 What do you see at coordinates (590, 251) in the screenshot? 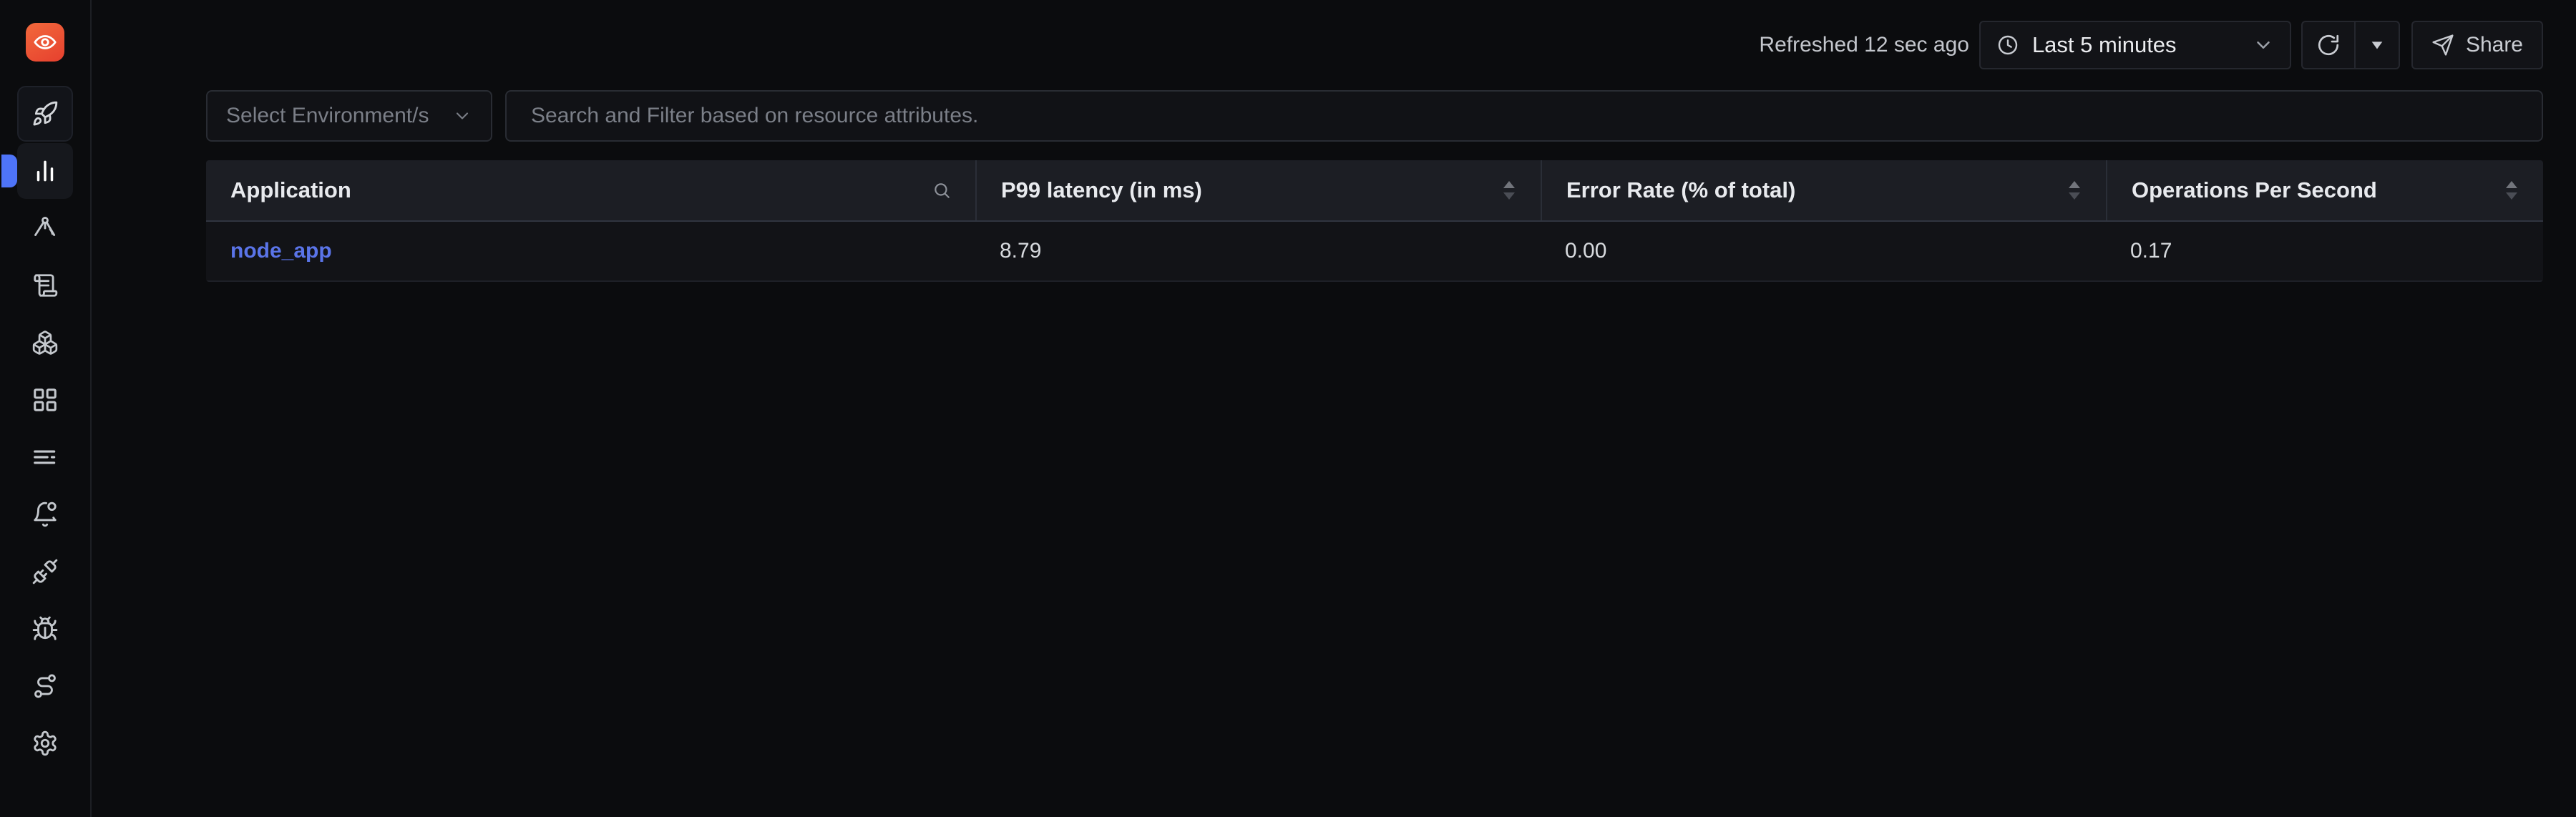
I see `cell-application: node_app` at bounding box center [590, 251].